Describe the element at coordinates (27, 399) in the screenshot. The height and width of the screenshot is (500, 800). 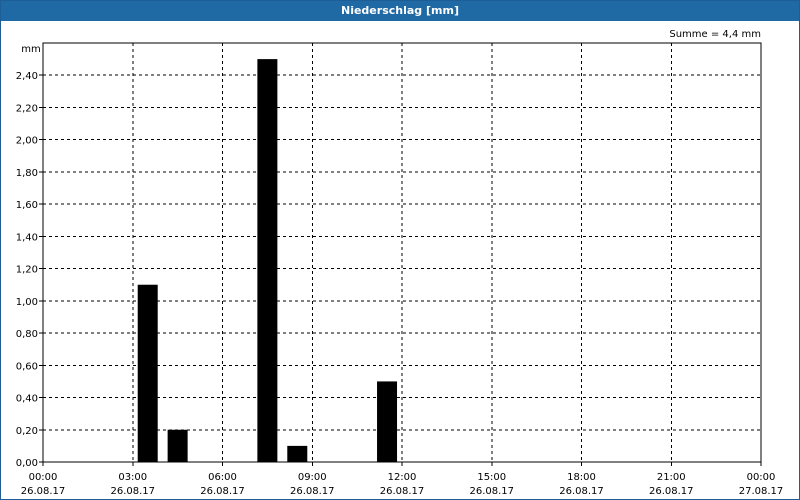
I see `y-tick-label: 0,40` at that location.